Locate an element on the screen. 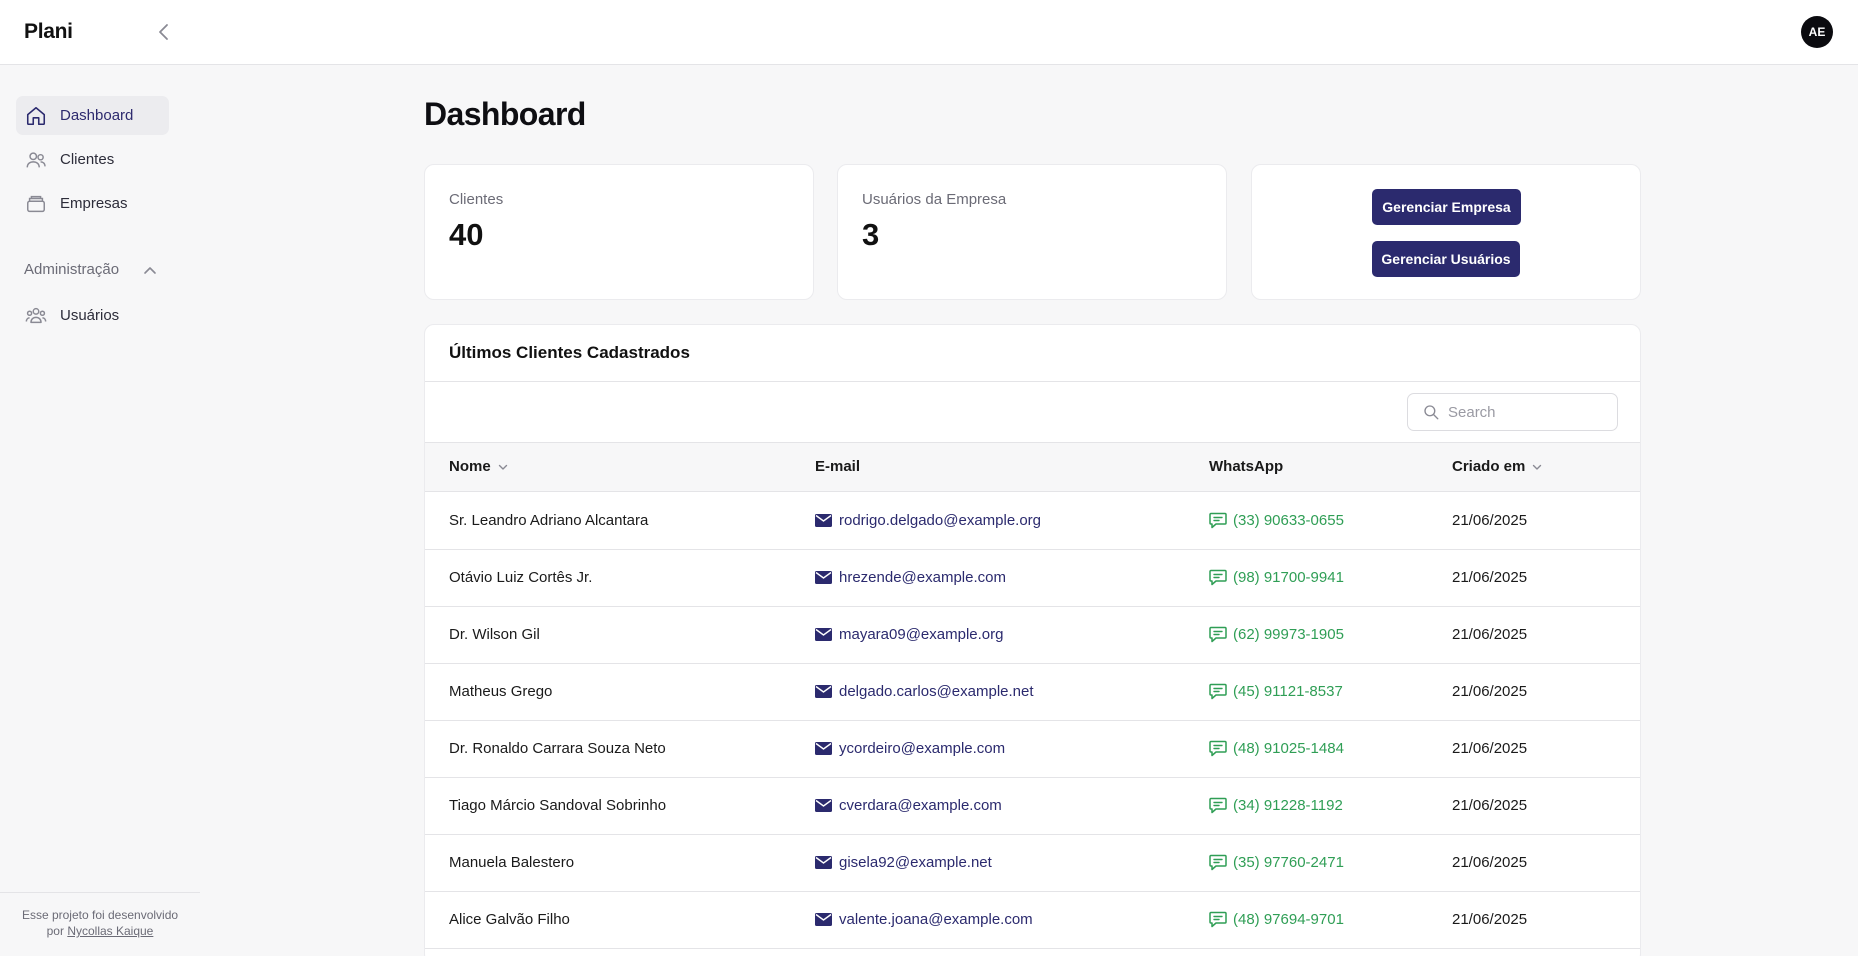 The height and width of the screenshot is (956, 1858). section-toggle is located at coordinates (150, 271).